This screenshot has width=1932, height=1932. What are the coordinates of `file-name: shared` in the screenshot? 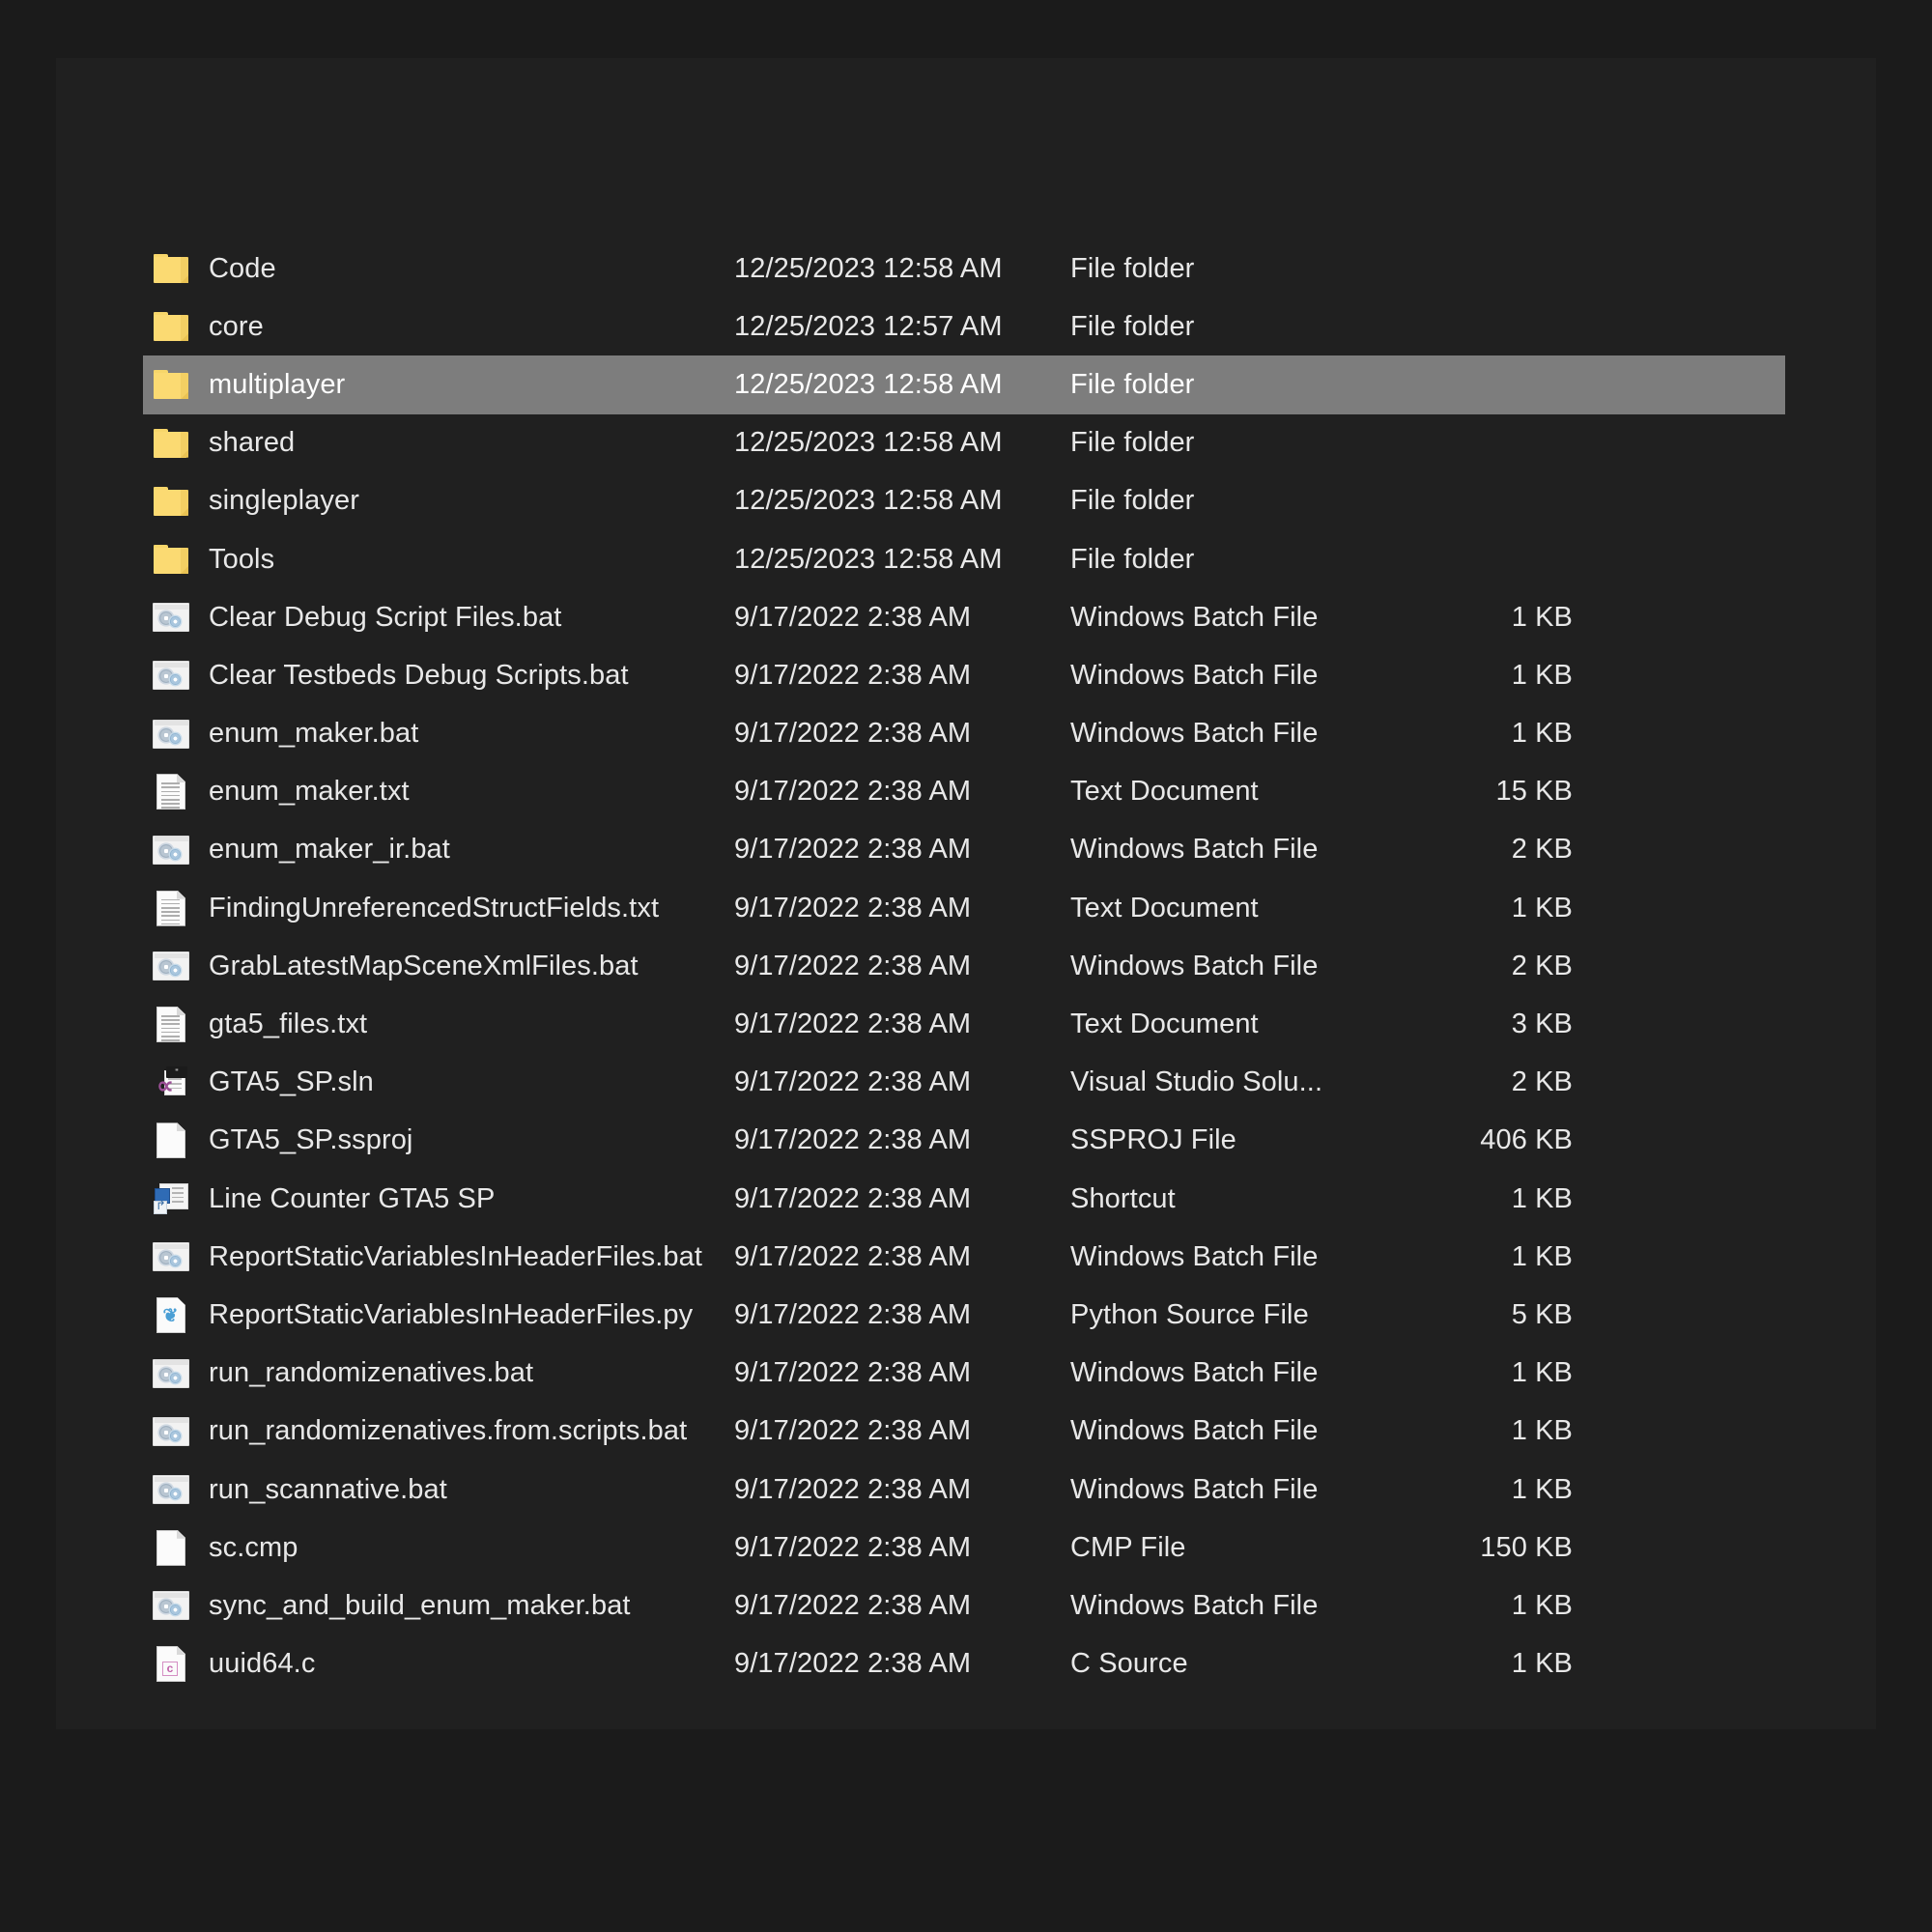 It's located at (252, 443).